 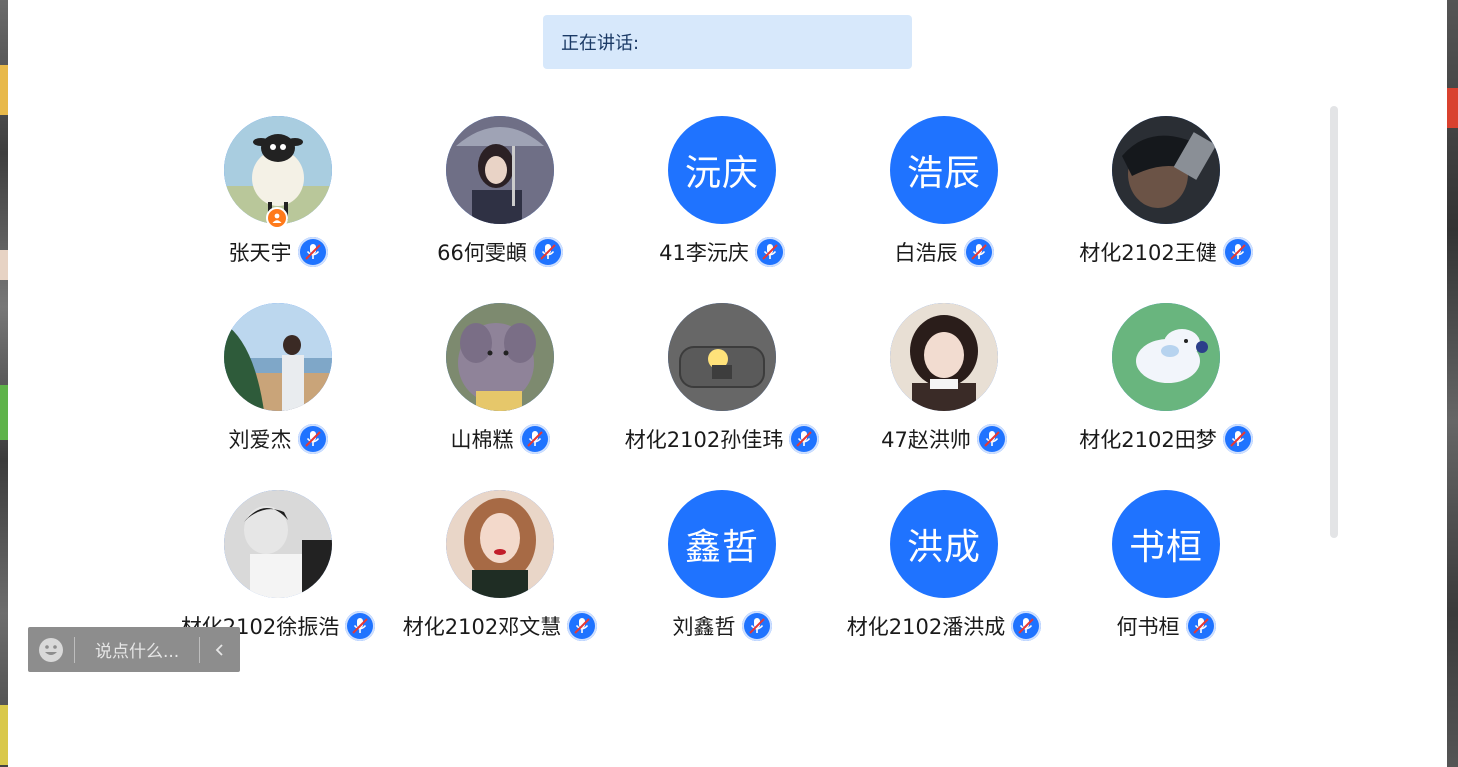 I want to click on avatar: 浩辰, so click(x=944, y=170).